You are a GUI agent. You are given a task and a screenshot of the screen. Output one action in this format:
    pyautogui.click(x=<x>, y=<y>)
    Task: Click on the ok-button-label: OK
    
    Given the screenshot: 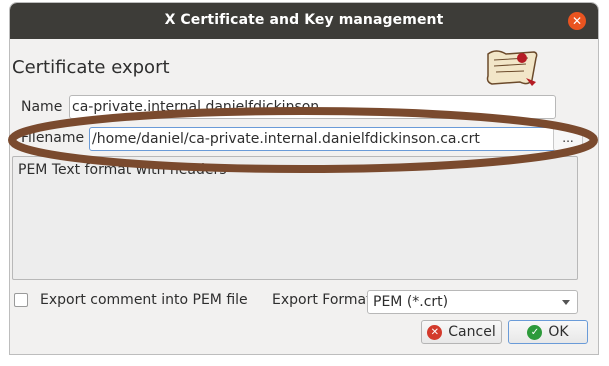 What is the action you would take?
    pyautogui.click(x=558, y=332)
    